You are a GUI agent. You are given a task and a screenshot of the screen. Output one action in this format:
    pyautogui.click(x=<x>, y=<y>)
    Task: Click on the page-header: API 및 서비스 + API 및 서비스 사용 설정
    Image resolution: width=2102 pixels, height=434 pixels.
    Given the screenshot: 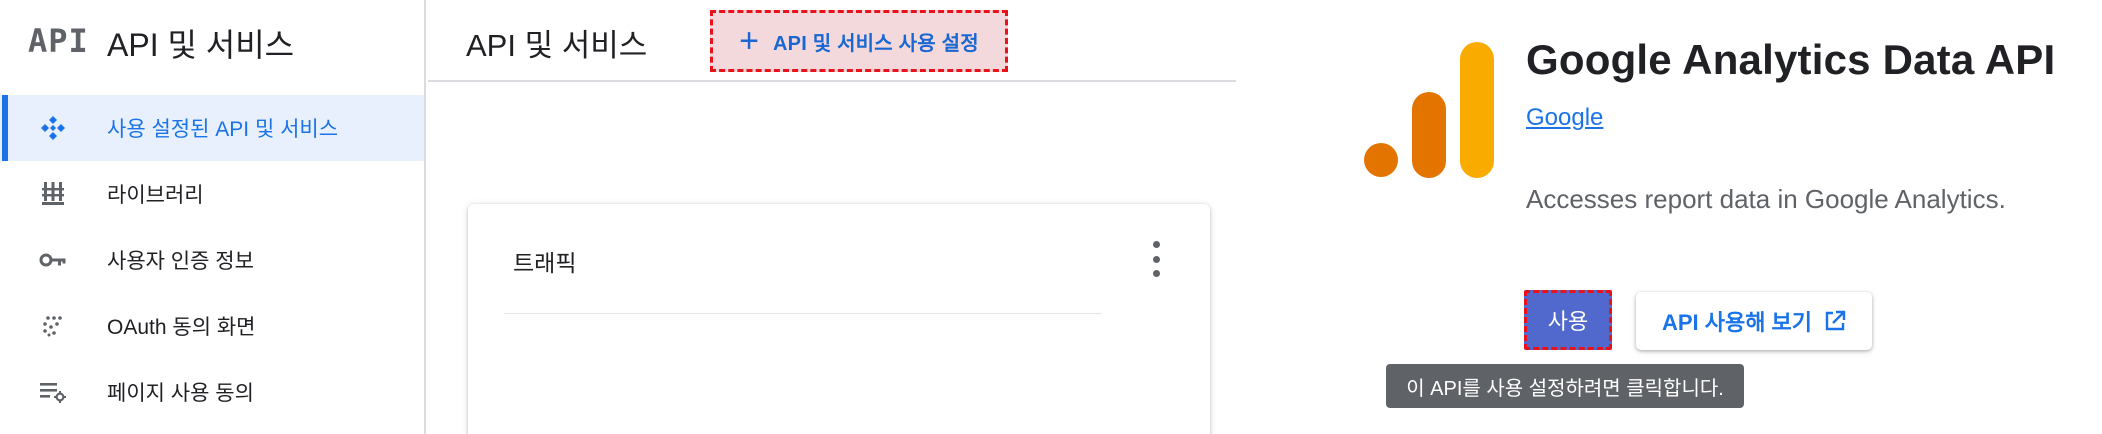 What is the action you would take?
    pyautogui.click(x=832, y=41)
    